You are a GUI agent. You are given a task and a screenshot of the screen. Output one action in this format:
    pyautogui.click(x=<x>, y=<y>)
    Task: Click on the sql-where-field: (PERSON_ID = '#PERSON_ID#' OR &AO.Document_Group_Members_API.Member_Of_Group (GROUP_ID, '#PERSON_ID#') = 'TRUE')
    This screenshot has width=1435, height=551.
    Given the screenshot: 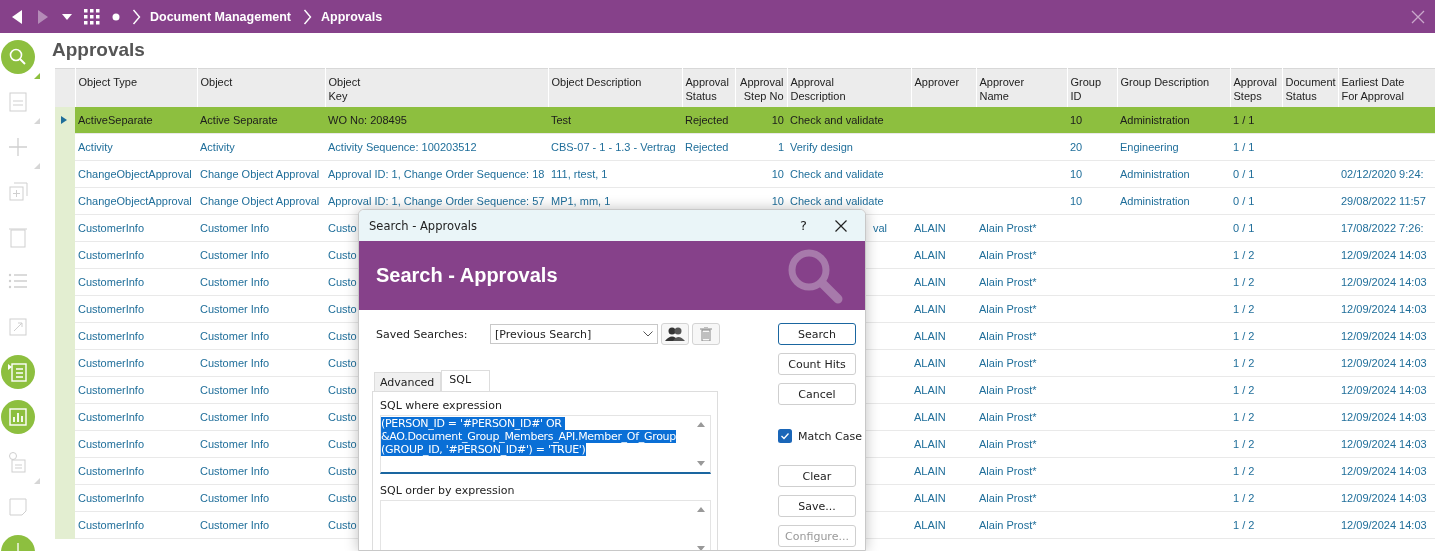 What is the action you would take?
    pyautogui.click(x=545, y=444)
    